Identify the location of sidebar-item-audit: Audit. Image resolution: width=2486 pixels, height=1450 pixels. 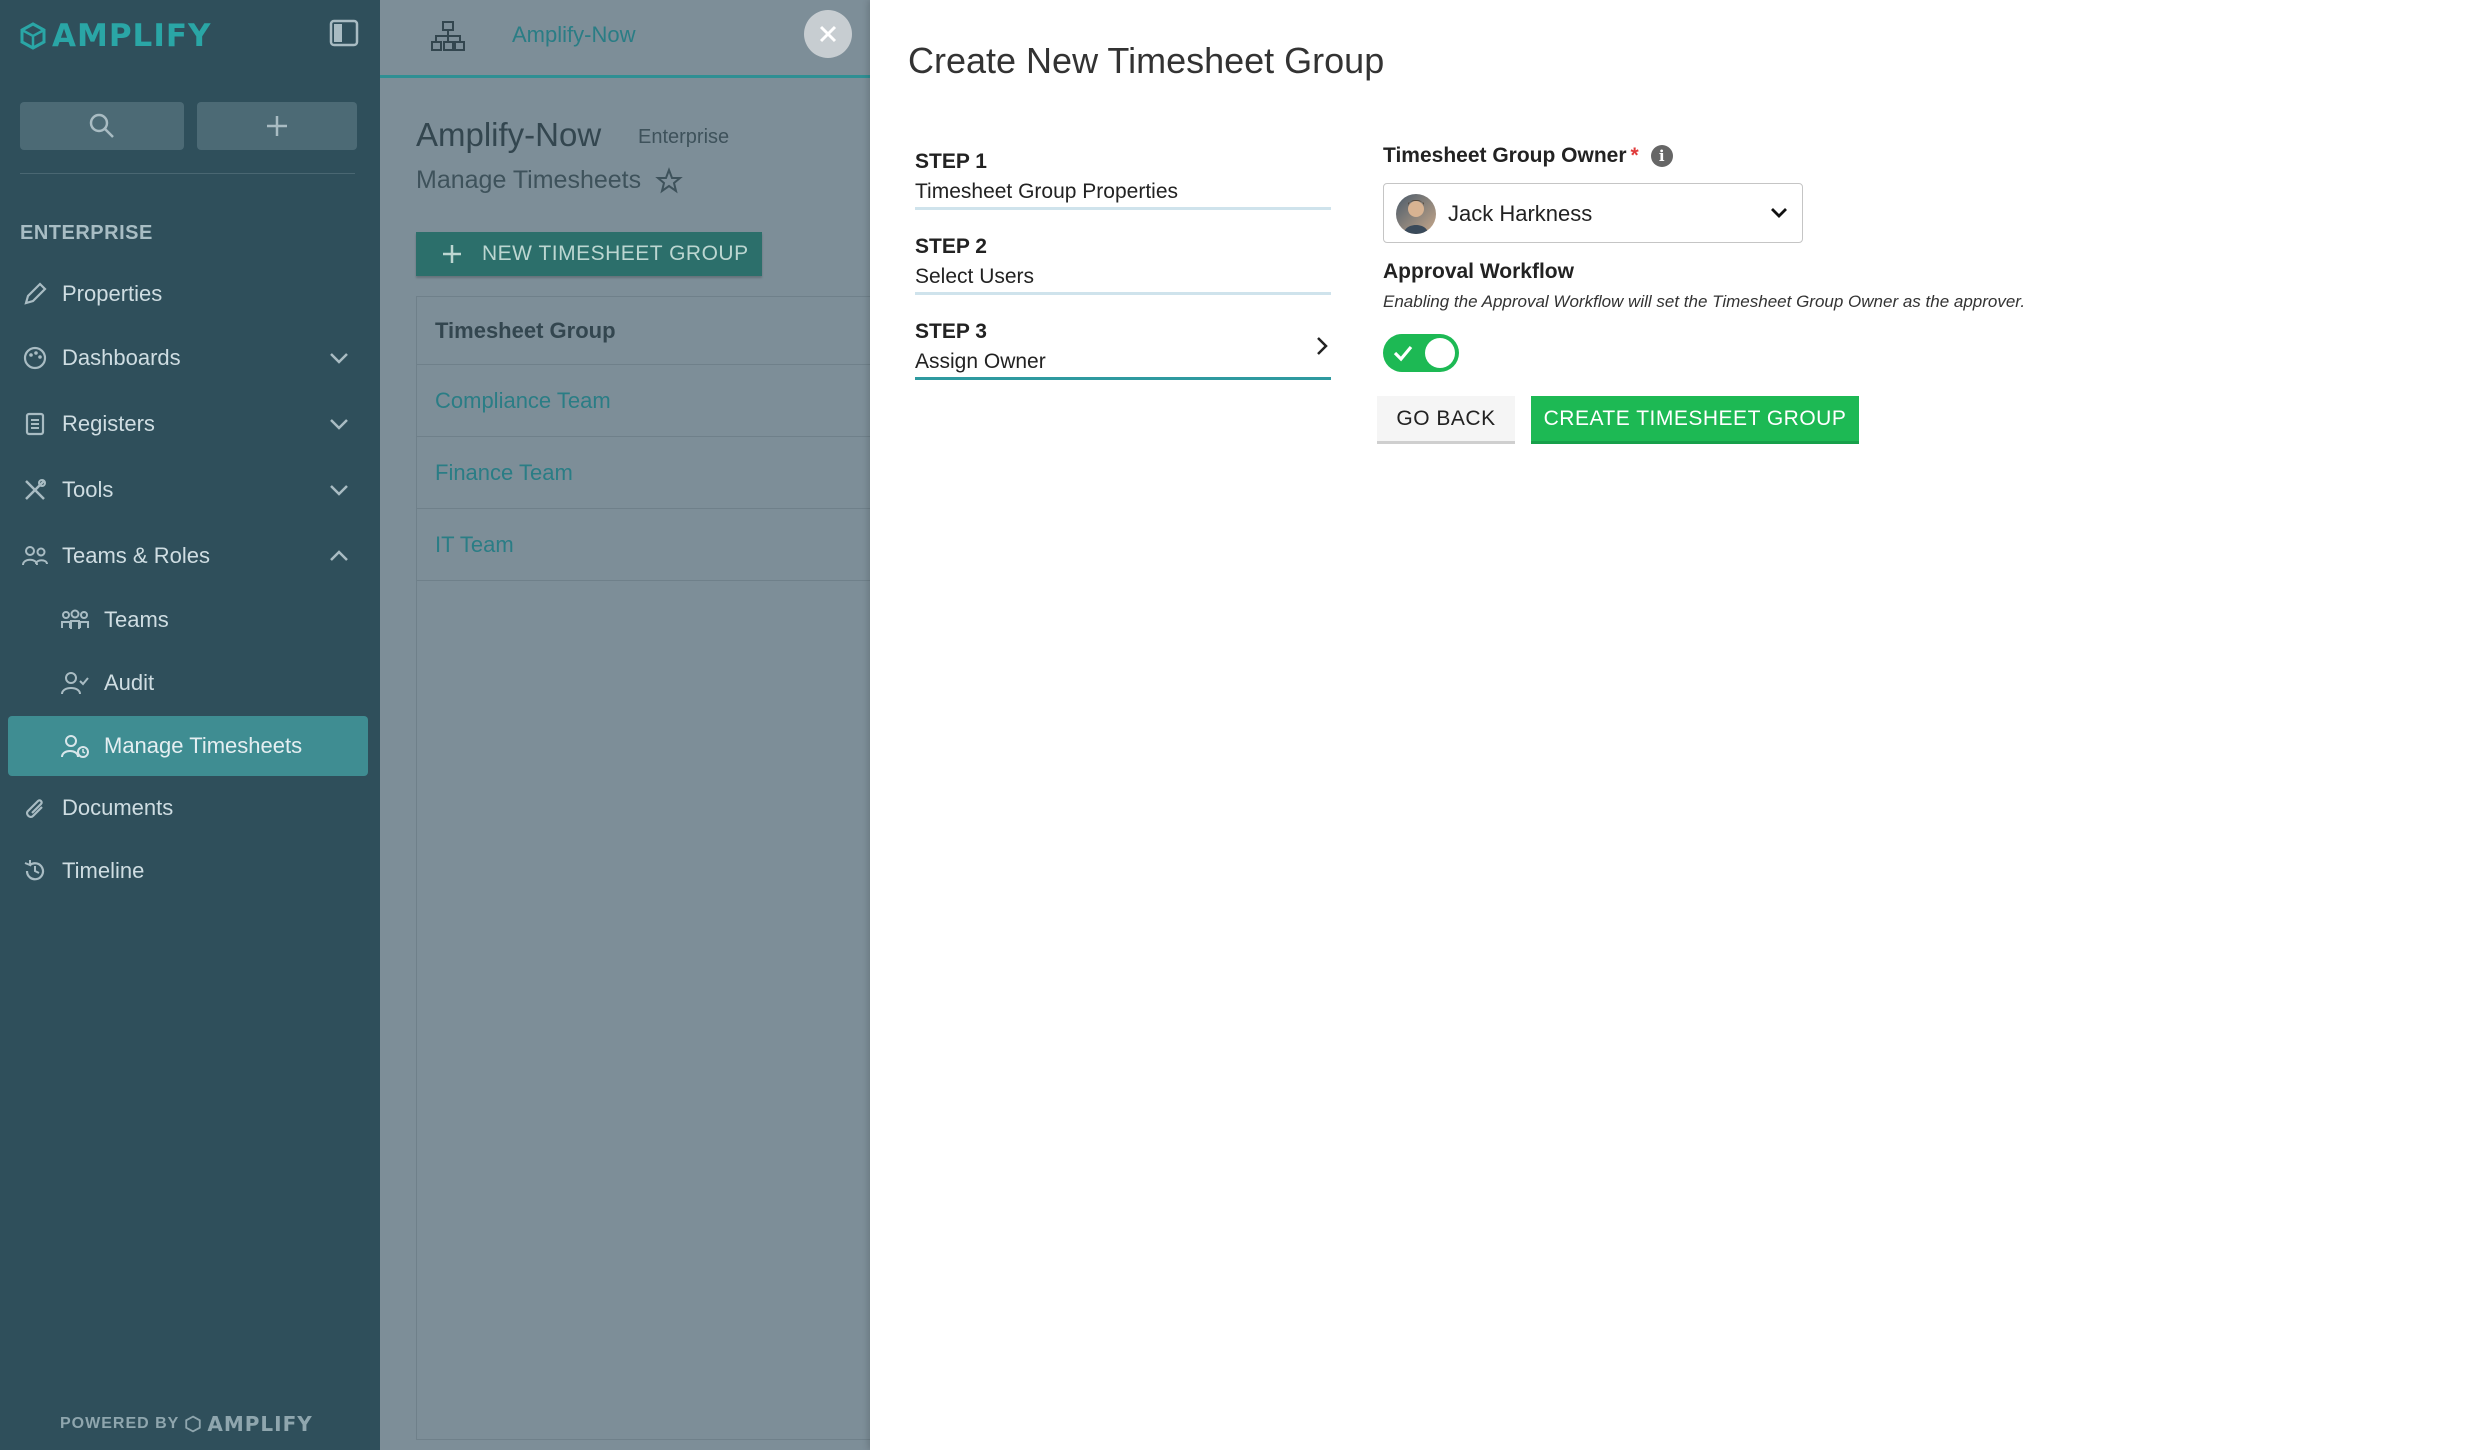
(190, 683).